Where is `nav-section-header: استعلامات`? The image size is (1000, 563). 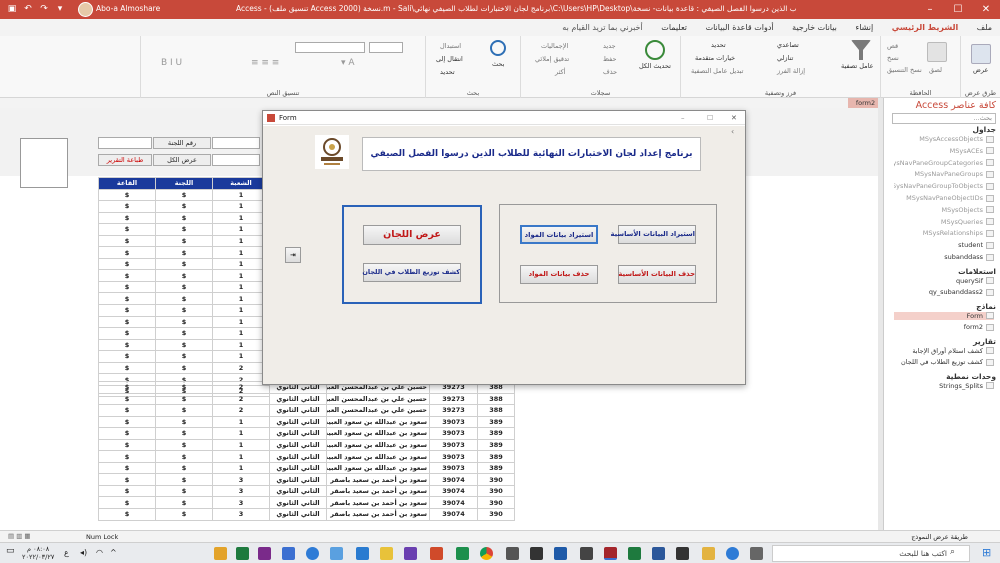 nav-section-header: استعلامات is located at coordinates (977, 271).